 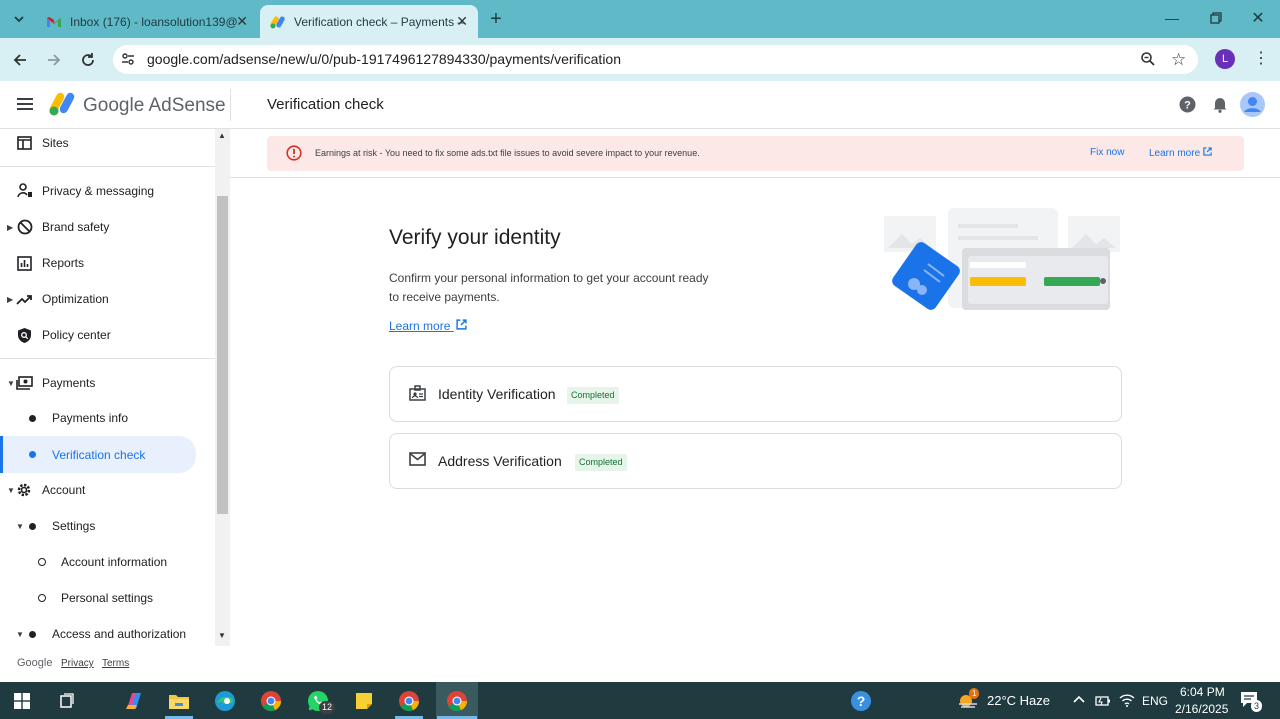 I want to click on notification-count-badge: 12, so click(x=327, y=707).